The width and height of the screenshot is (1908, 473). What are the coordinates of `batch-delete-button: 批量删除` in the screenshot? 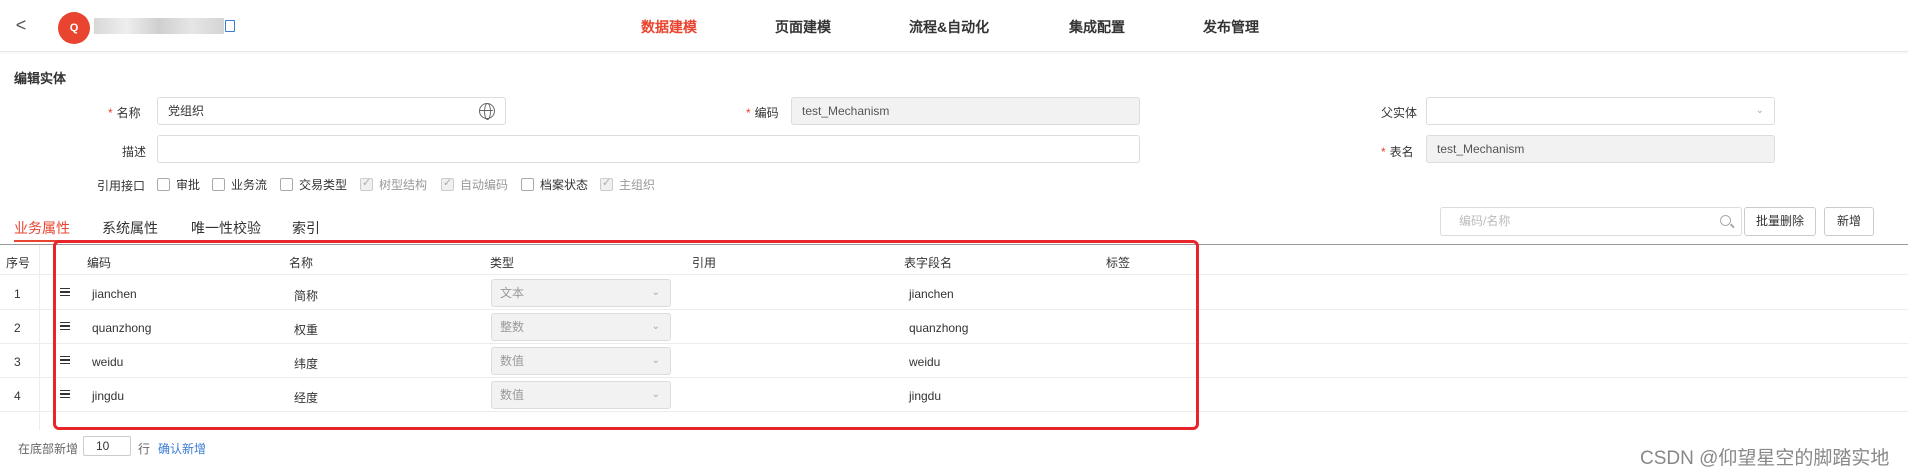 It's located at (1780, 221).